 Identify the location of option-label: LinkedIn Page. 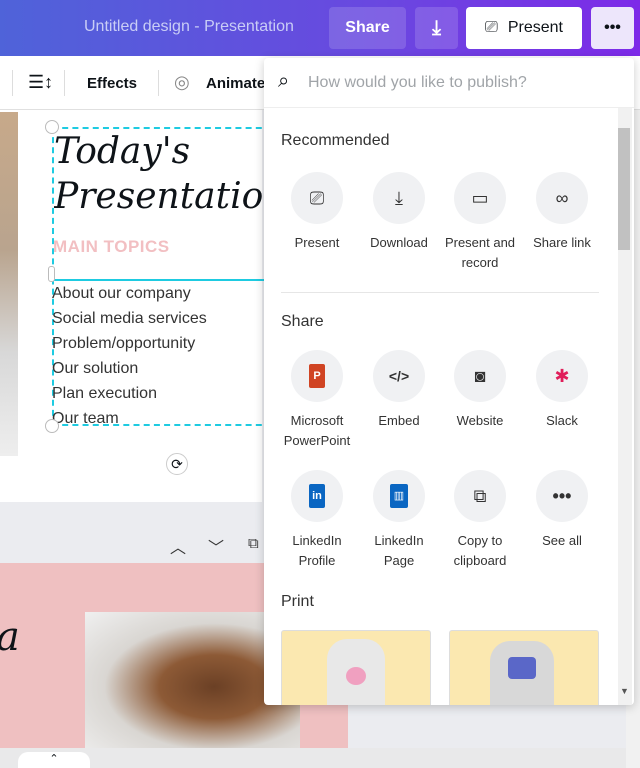
(399, 550).